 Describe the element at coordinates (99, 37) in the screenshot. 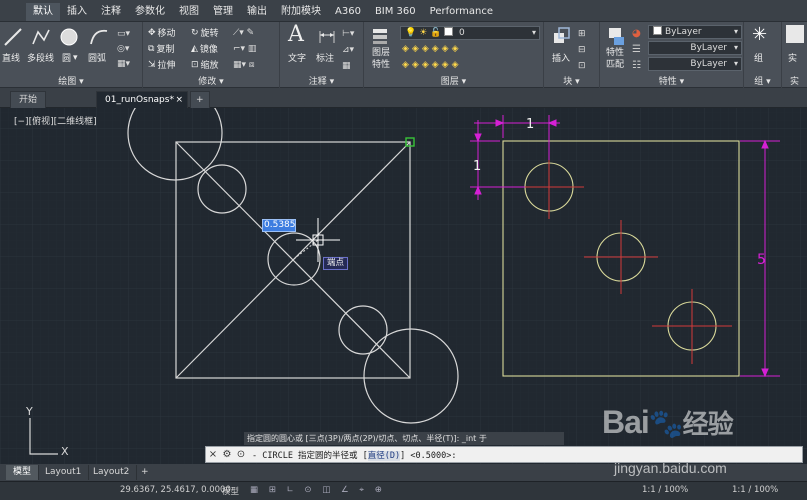

I see `arc-icon` at that location.